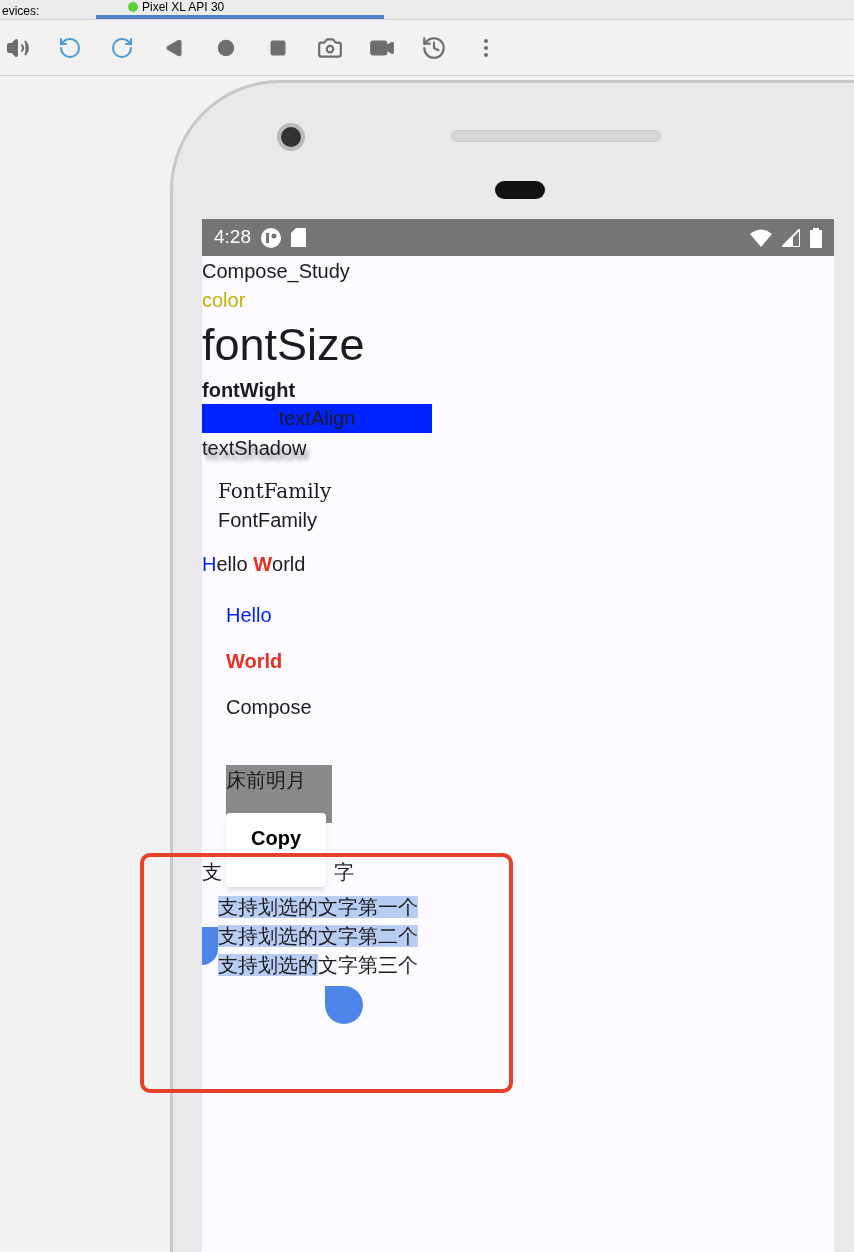 Image resolution: width=854 pixels, height=1252 pixels. Describe the element at coordinates (526, 936) in the screenshot. I see `selectable-line: 支持划选的文字第二个` at that location.